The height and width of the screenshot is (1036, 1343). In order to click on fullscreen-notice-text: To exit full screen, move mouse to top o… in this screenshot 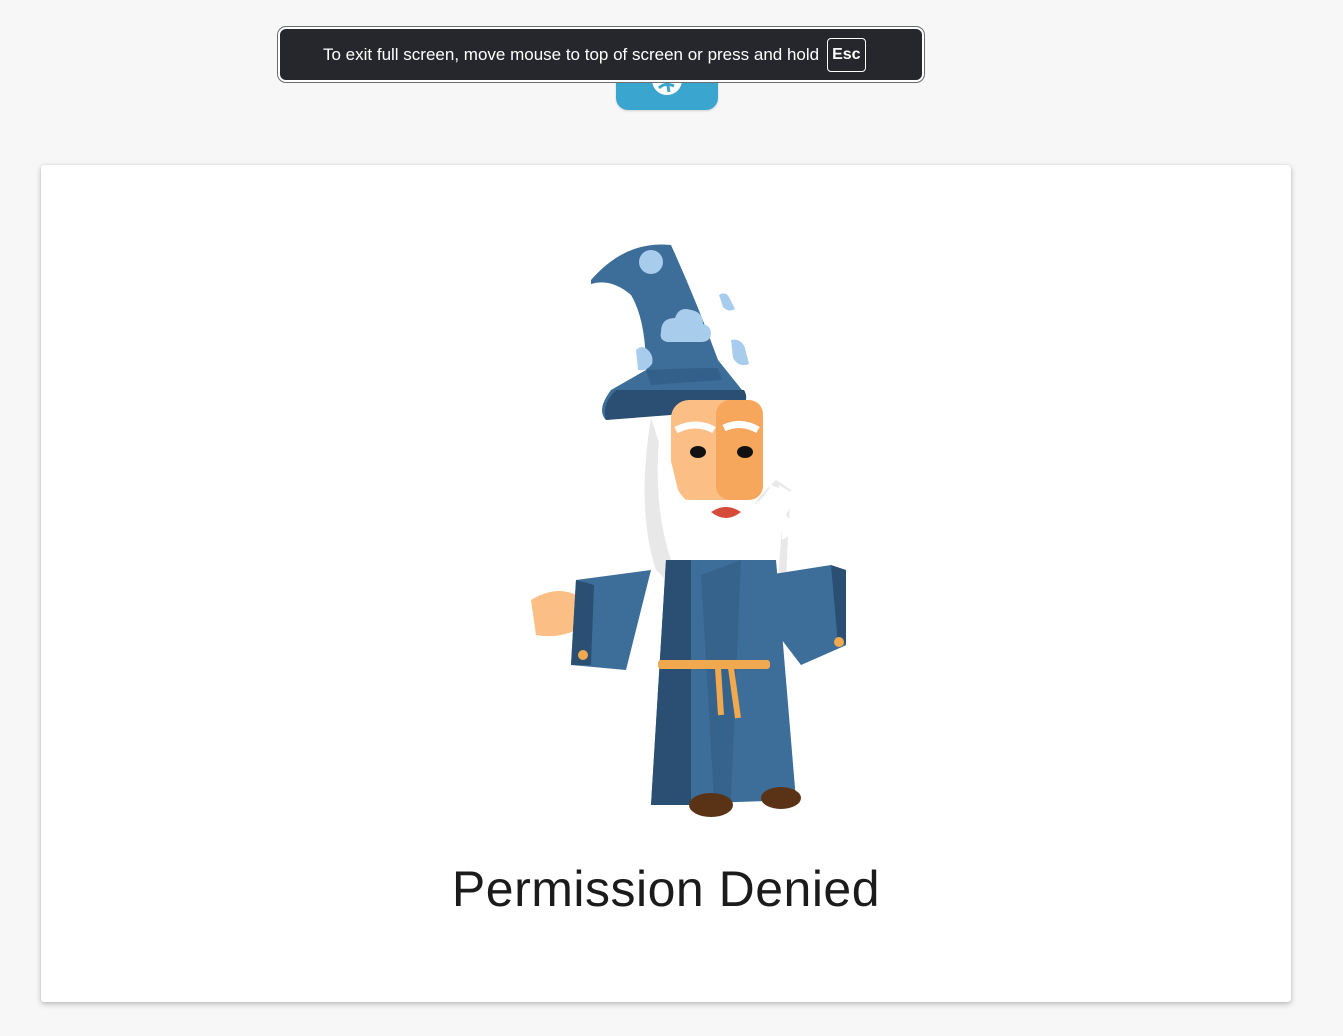, I will do `click(571, 54)`.